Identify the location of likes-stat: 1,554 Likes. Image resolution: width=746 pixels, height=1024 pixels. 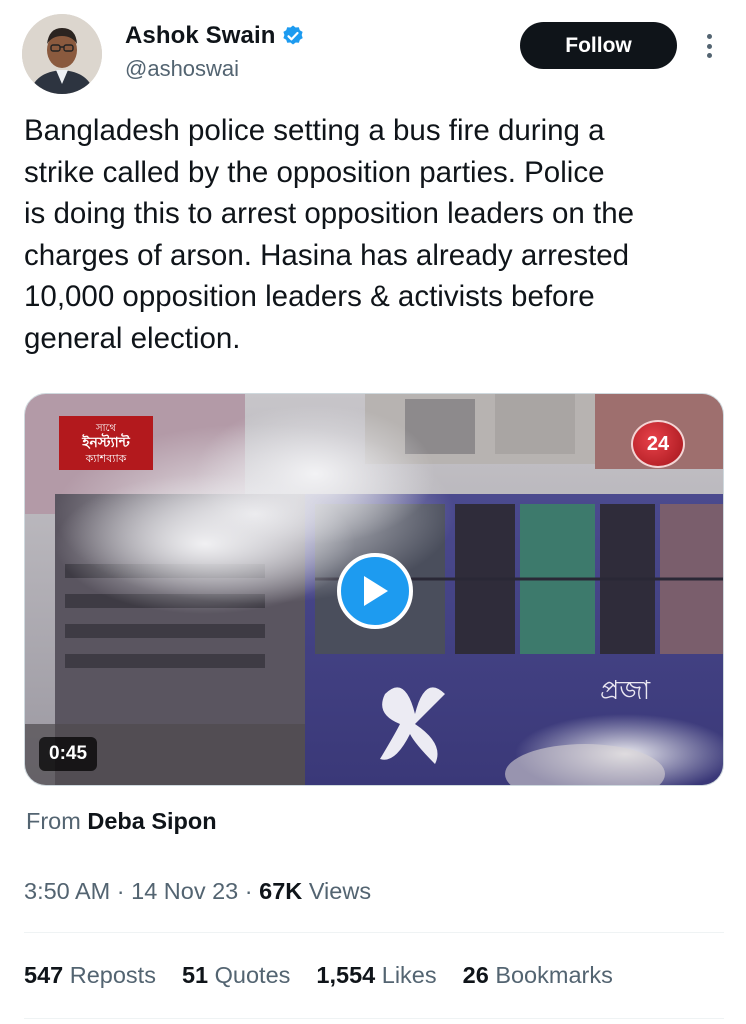
(376, 975).